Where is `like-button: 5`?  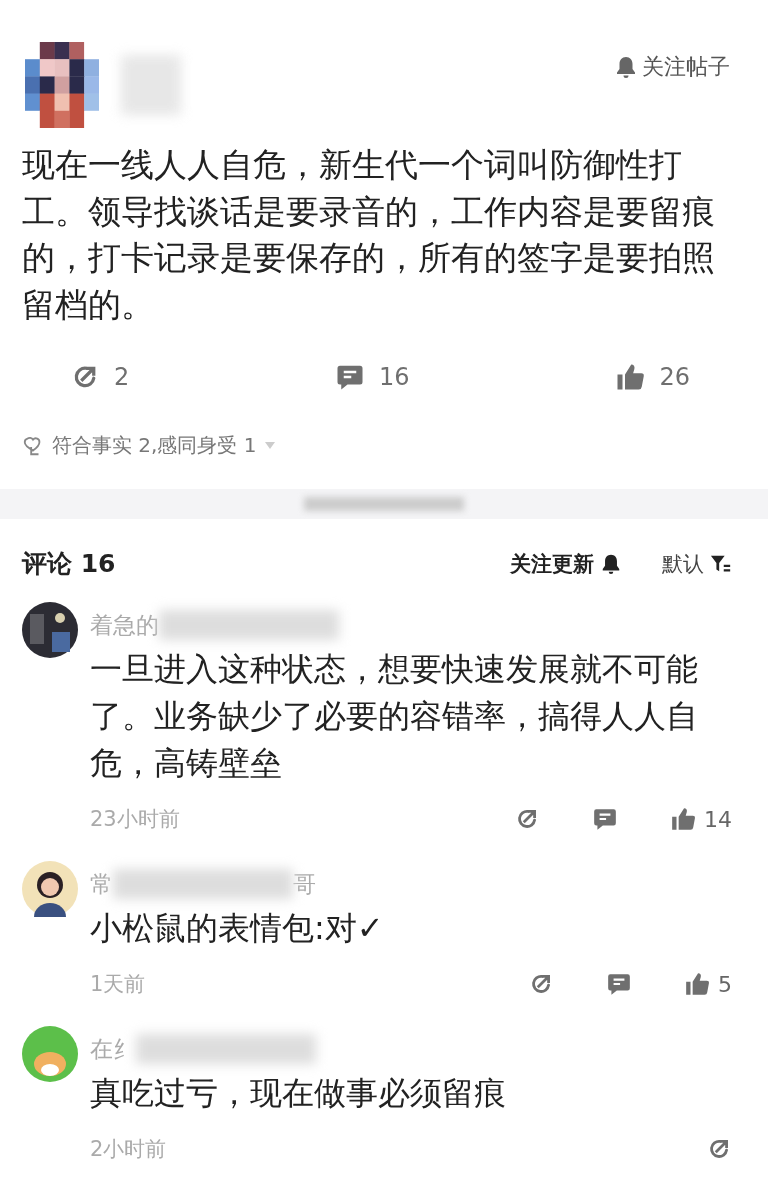
like-button: 5 is located at coordinates (708, 984).